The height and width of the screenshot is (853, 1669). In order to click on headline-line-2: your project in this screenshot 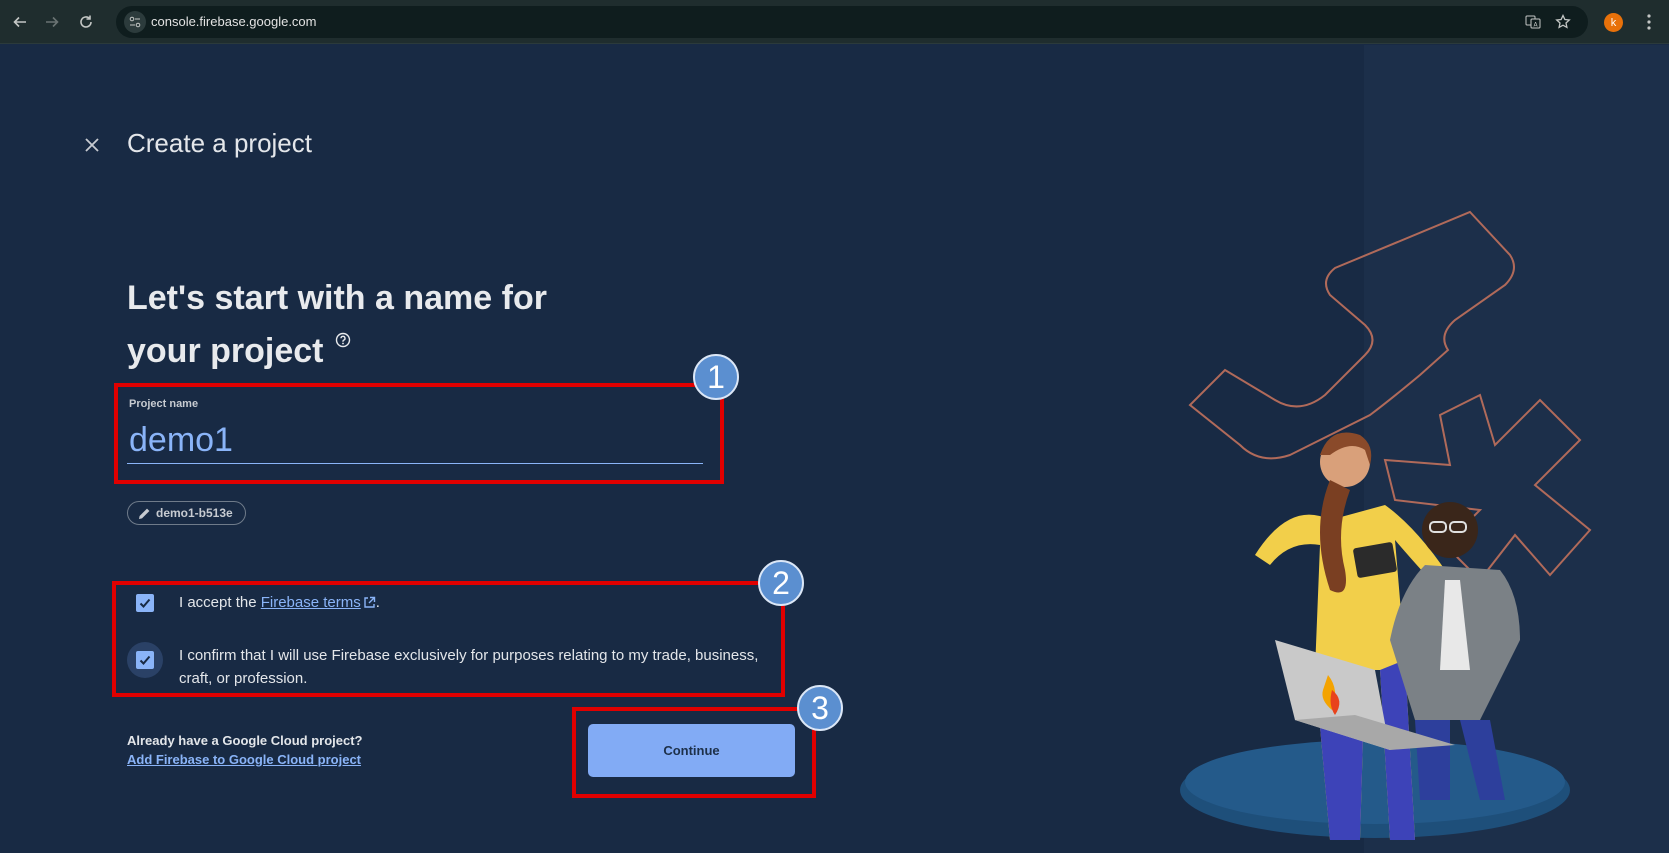, I will do `click(225, 351)`.